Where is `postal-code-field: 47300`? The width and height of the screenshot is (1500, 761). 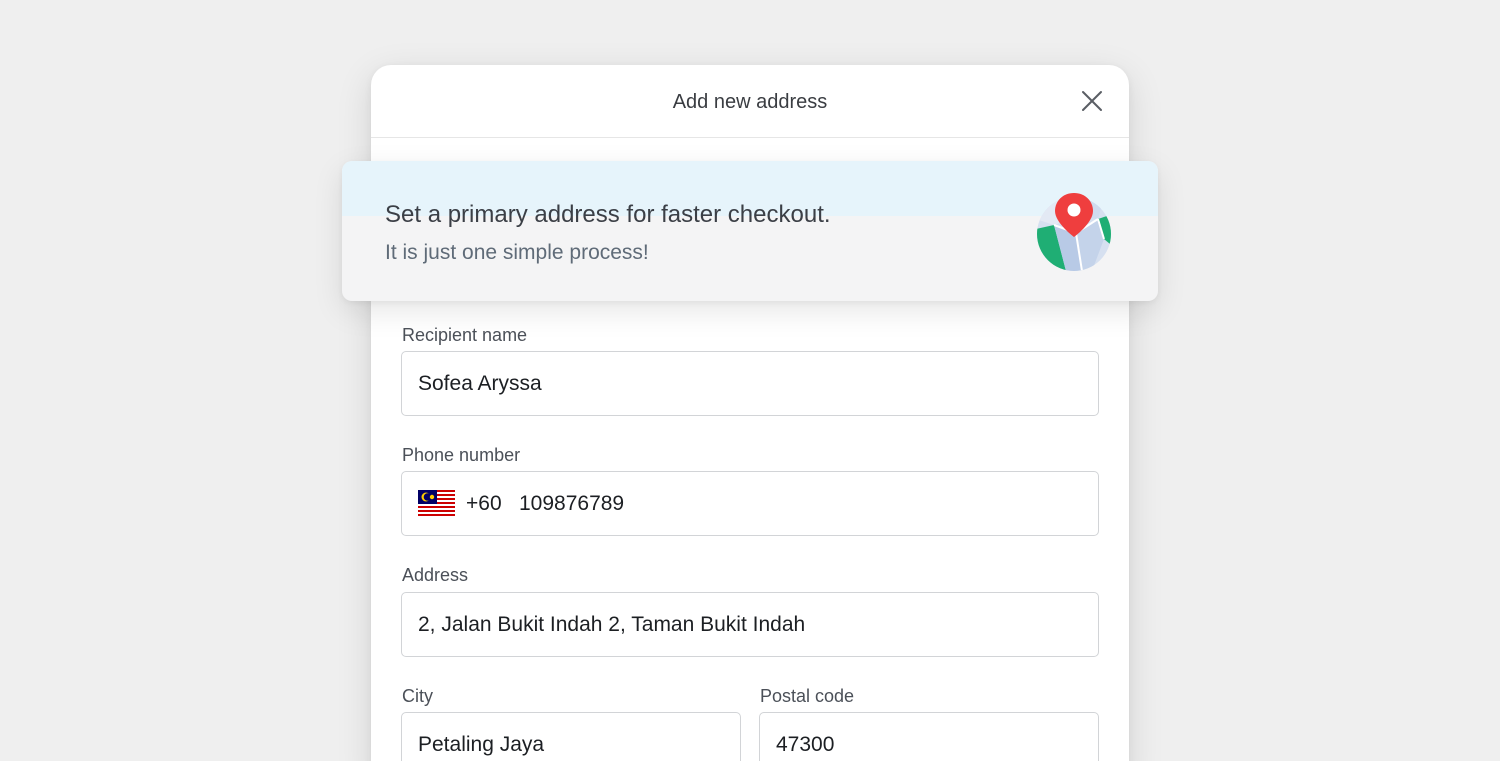 postal-code-field: 47300 is located at coordinates (929, 736).